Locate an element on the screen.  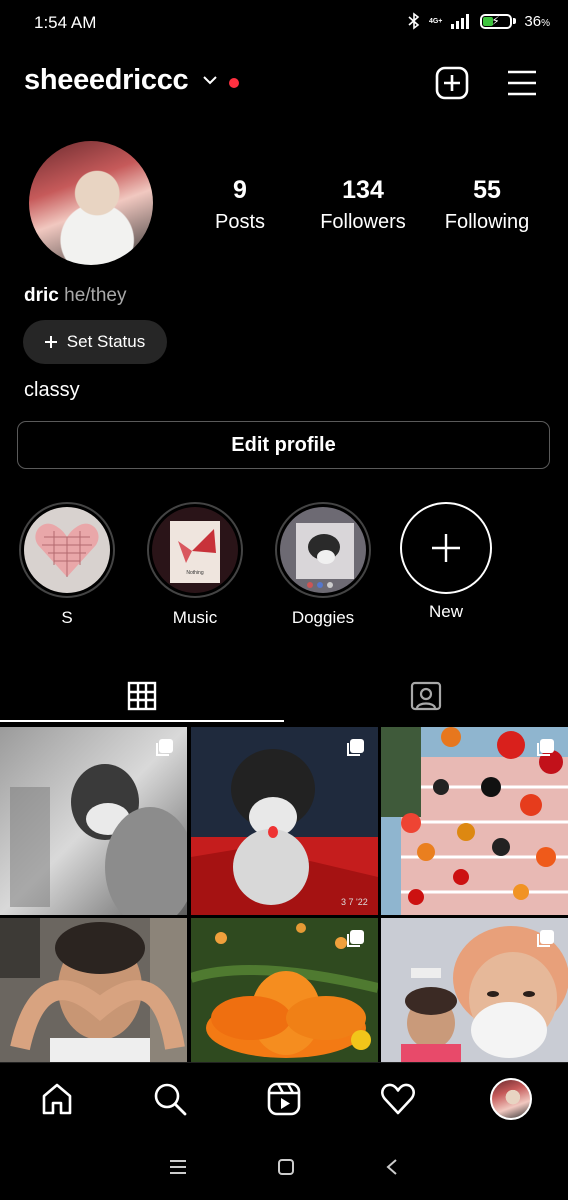
profile-name: dric is located at coordinates (41, 295).